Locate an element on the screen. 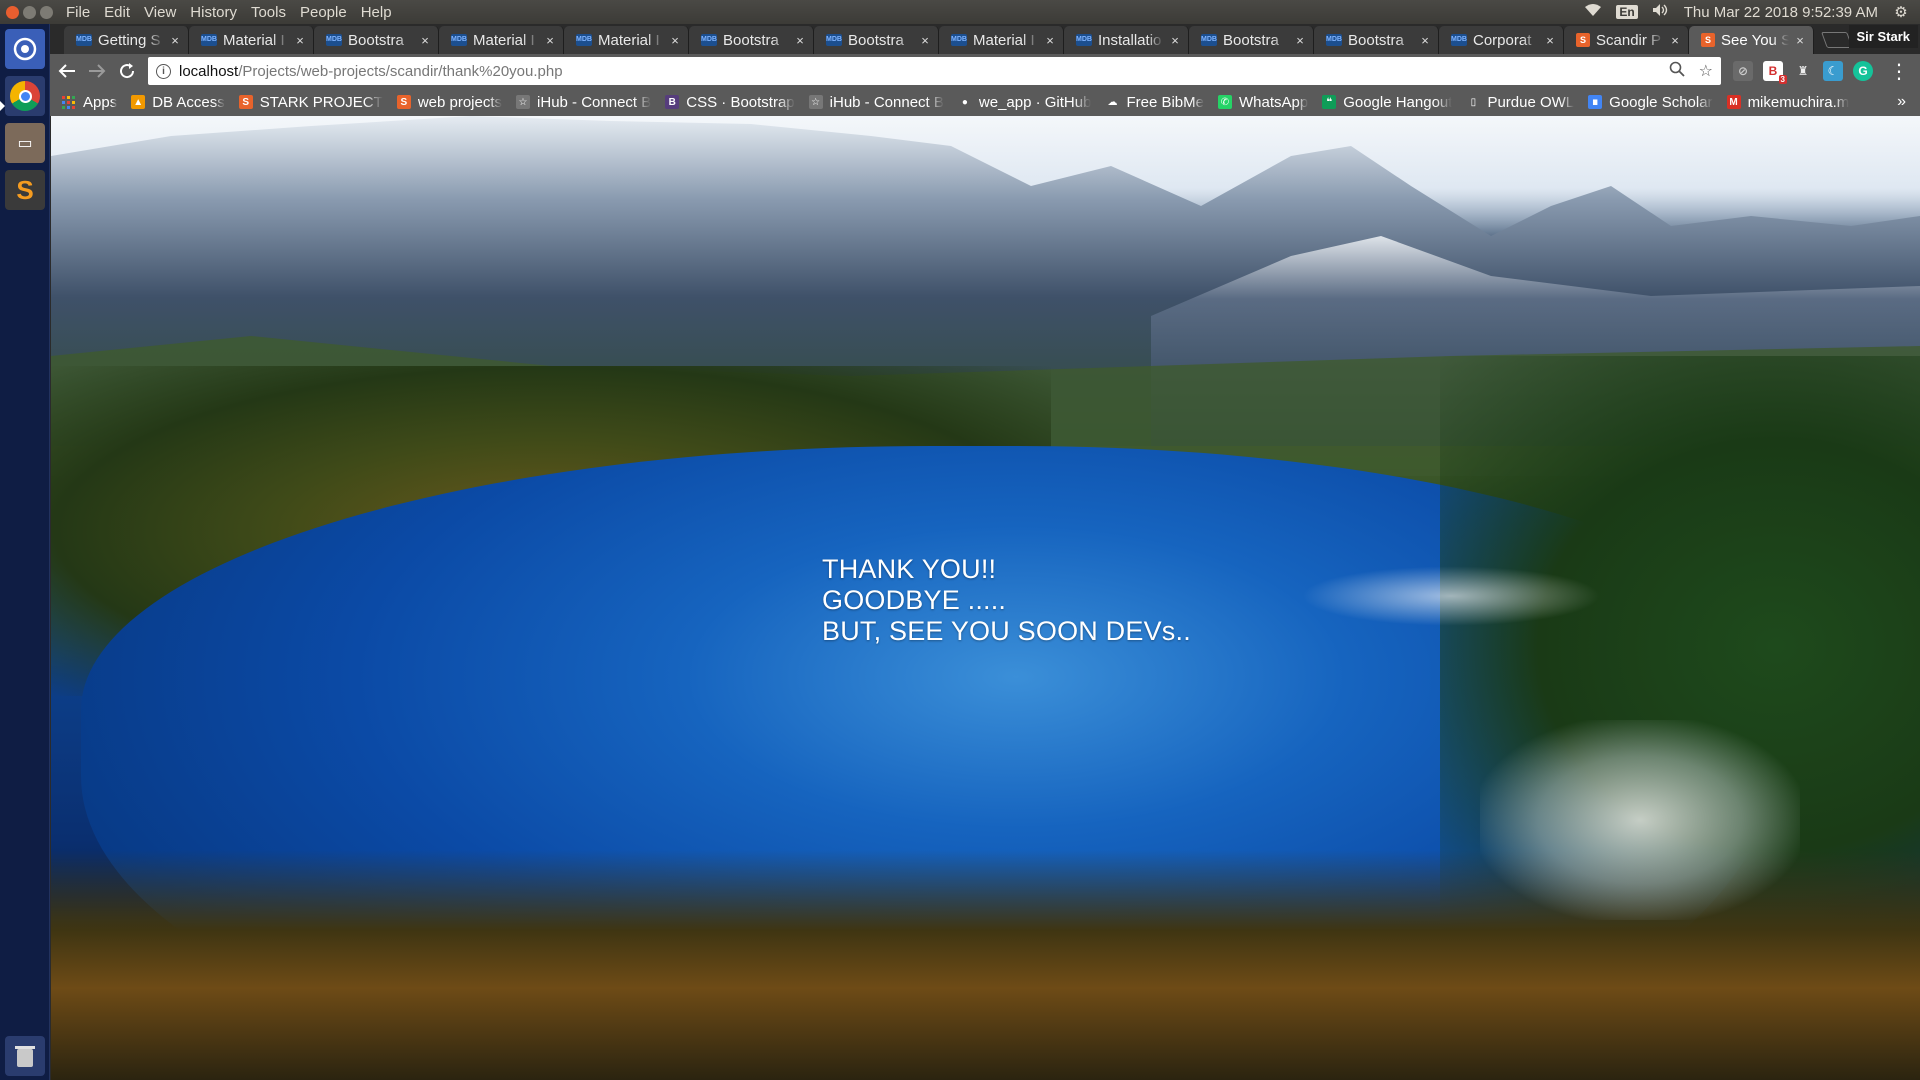  forward-button is located at coordinates (97, 71).